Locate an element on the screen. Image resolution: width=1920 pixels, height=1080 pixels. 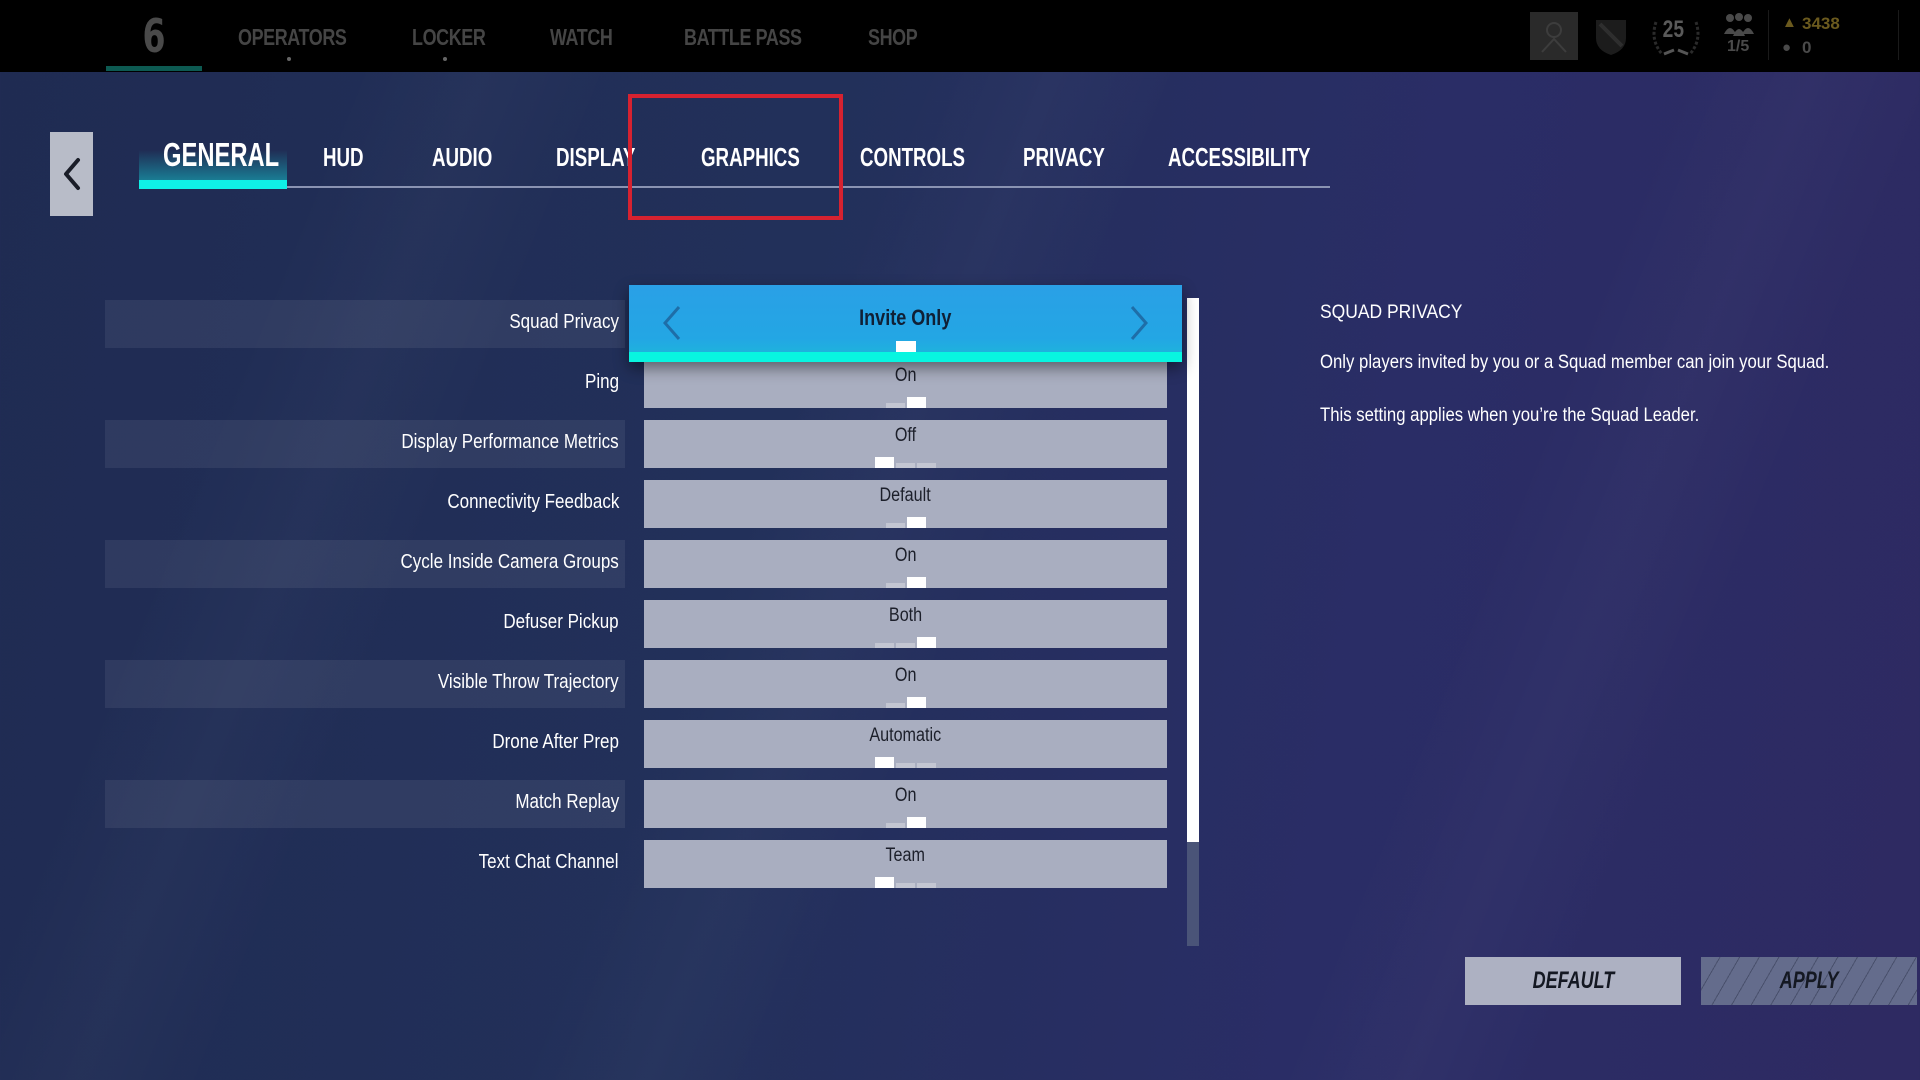
setting-label: Squad Privacy is located at coordinates (564, 322).